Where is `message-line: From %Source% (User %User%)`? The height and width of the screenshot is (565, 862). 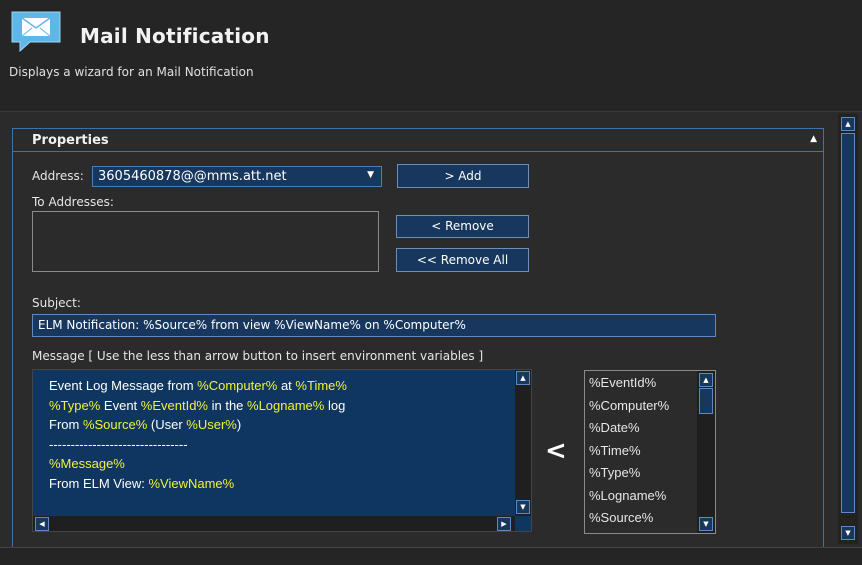 message-line: From %Source% (User %User%) is located at coordinates (198, 425).